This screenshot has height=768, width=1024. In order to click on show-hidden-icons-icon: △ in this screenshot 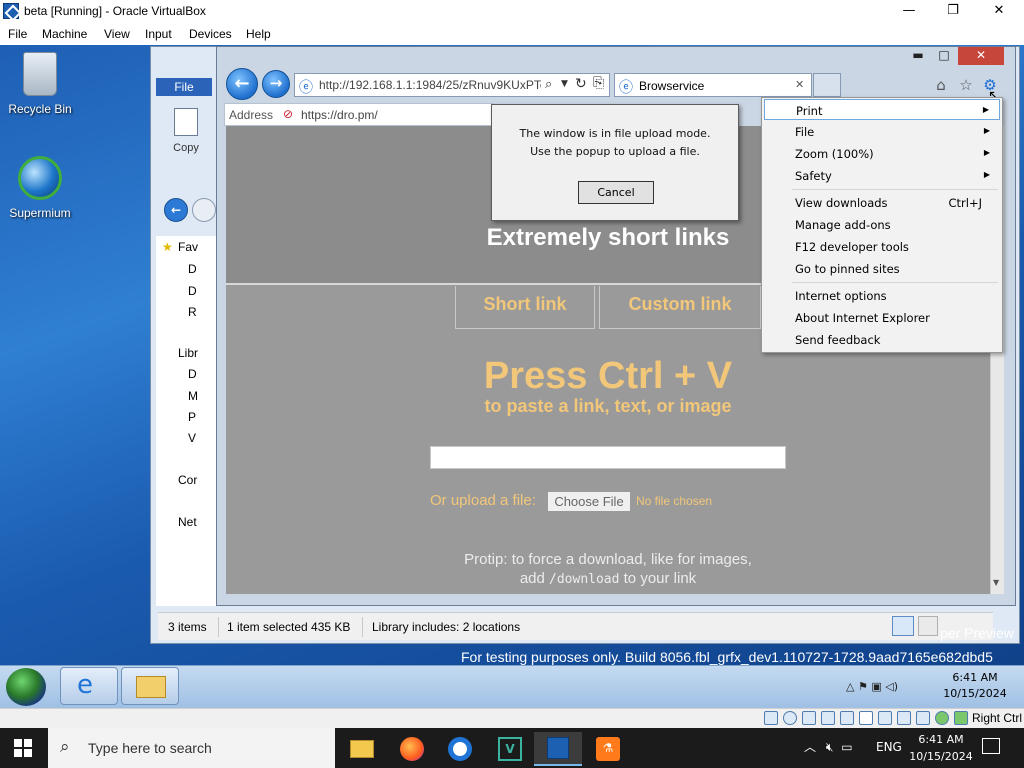, I will do `click(850, 686)`.